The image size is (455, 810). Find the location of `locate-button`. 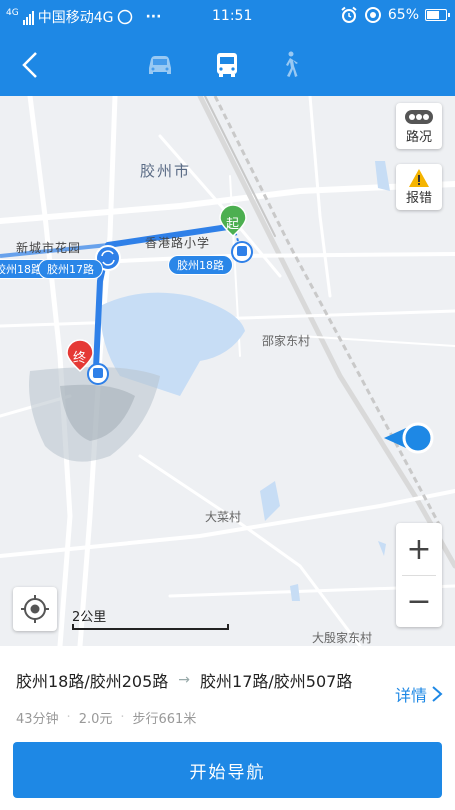

locate-button is located at coordinates (35, 609).